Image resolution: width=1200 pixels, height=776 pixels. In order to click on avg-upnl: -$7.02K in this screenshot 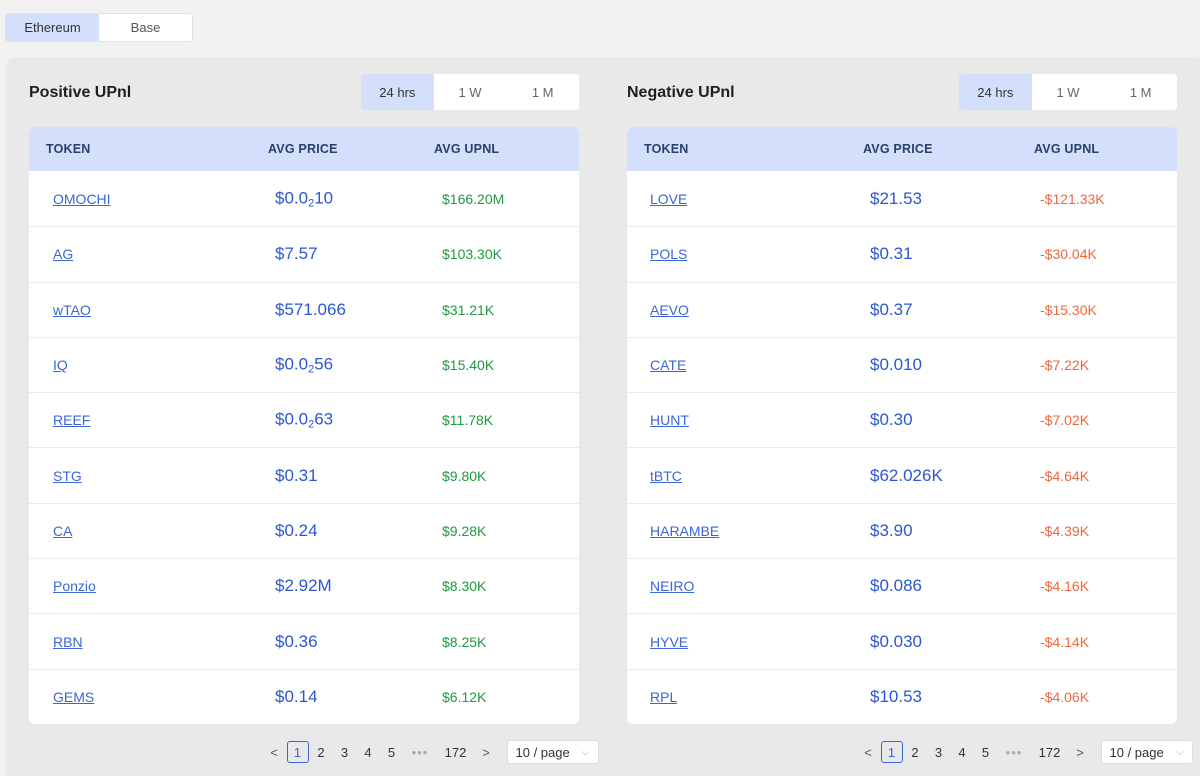, I will do `click(1065, 420)`.